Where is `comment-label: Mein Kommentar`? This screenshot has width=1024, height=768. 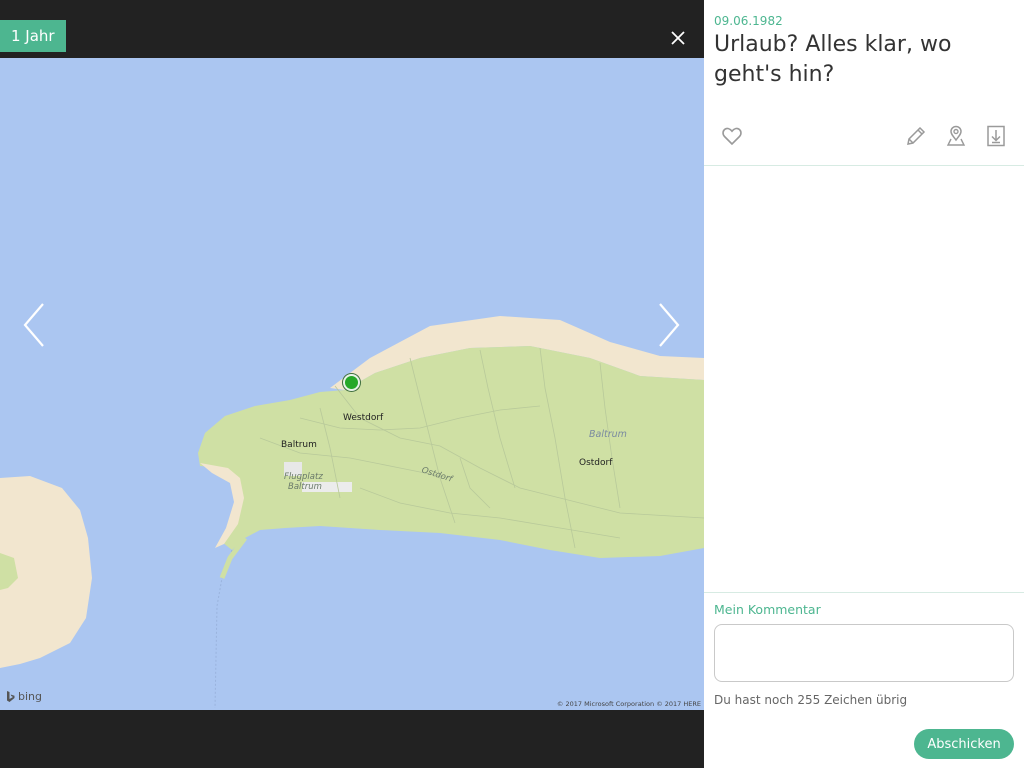
comment-label: Mein Kommentar is located at coordinates (767, 609).